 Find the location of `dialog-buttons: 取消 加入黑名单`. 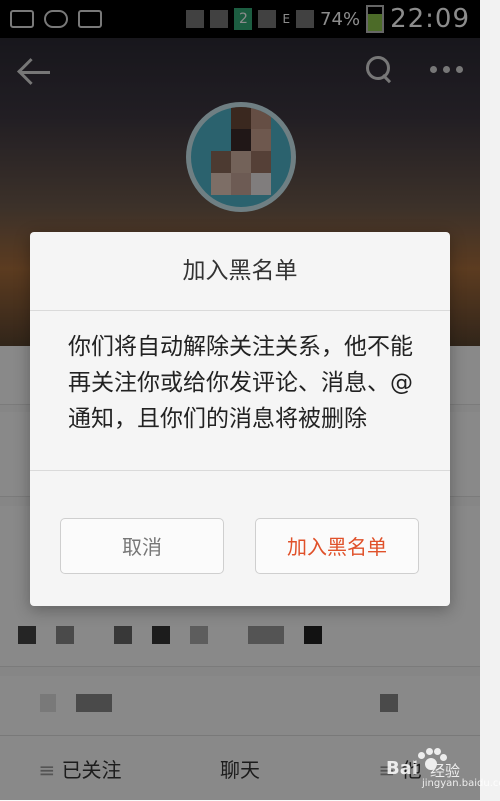

dialog-buttons: 取消 加入黑名单 is located at coordinates (240, 548).